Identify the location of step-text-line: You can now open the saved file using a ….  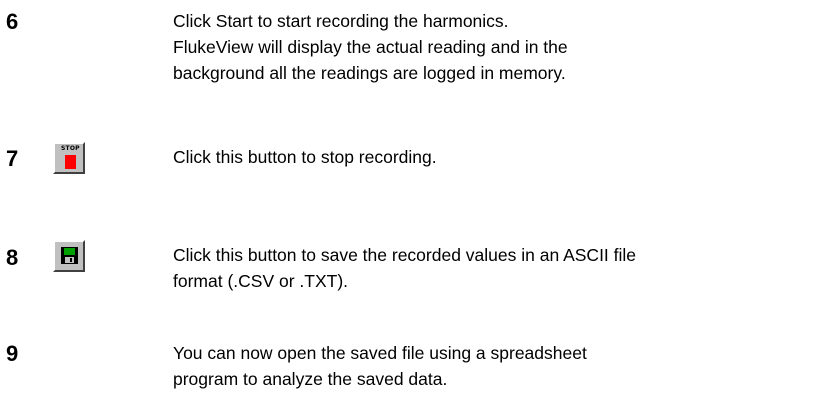
(380, 353).